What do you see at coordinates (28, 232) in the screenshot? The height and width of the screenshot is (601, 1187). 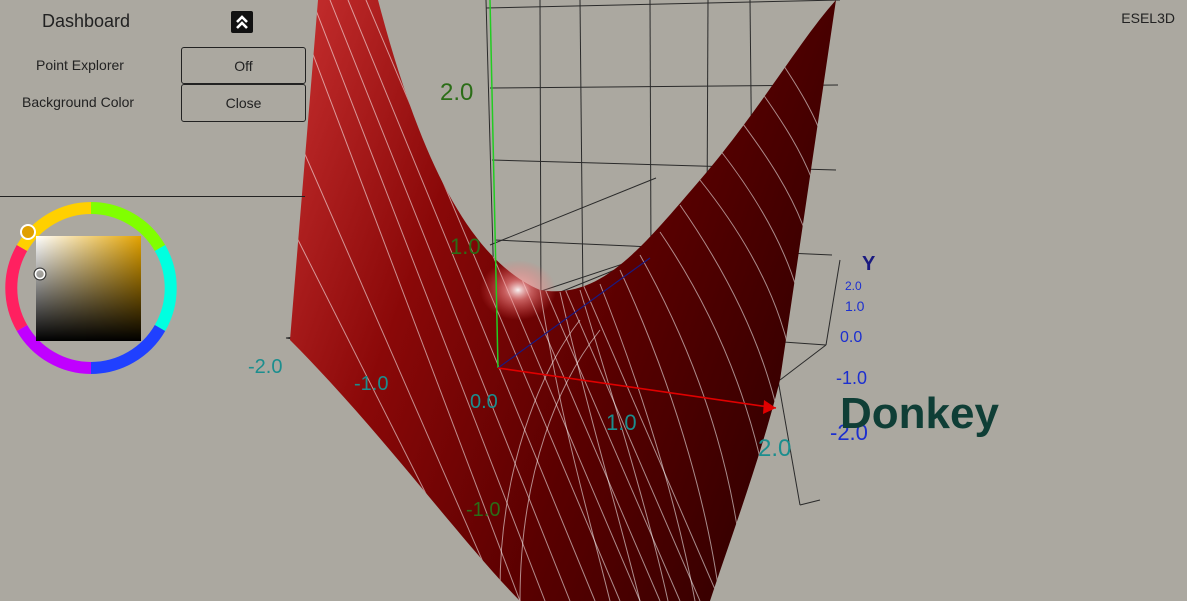 I see `hue-handle` at bounding box center [28, 232].